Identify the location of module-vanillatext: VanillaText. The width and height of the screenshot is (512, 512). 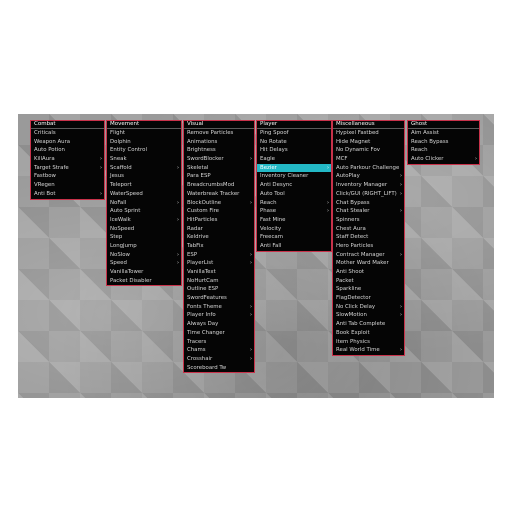
(219, 272).